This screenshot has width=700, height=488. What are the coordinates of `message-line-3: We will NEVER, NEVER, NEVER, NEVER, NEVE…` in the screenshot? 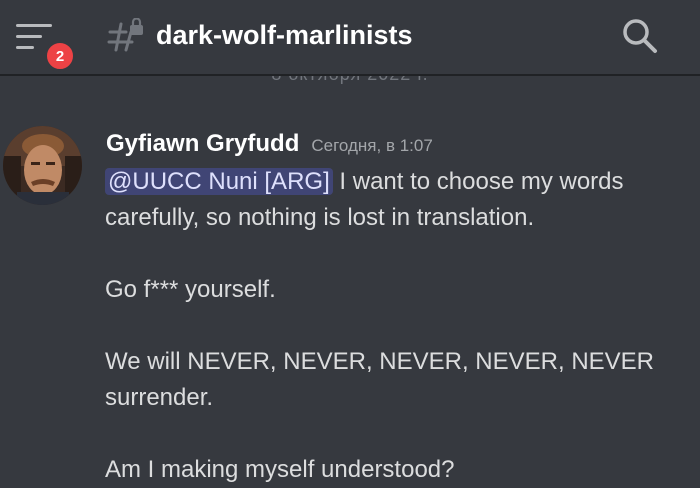 It's located at (380, 379).